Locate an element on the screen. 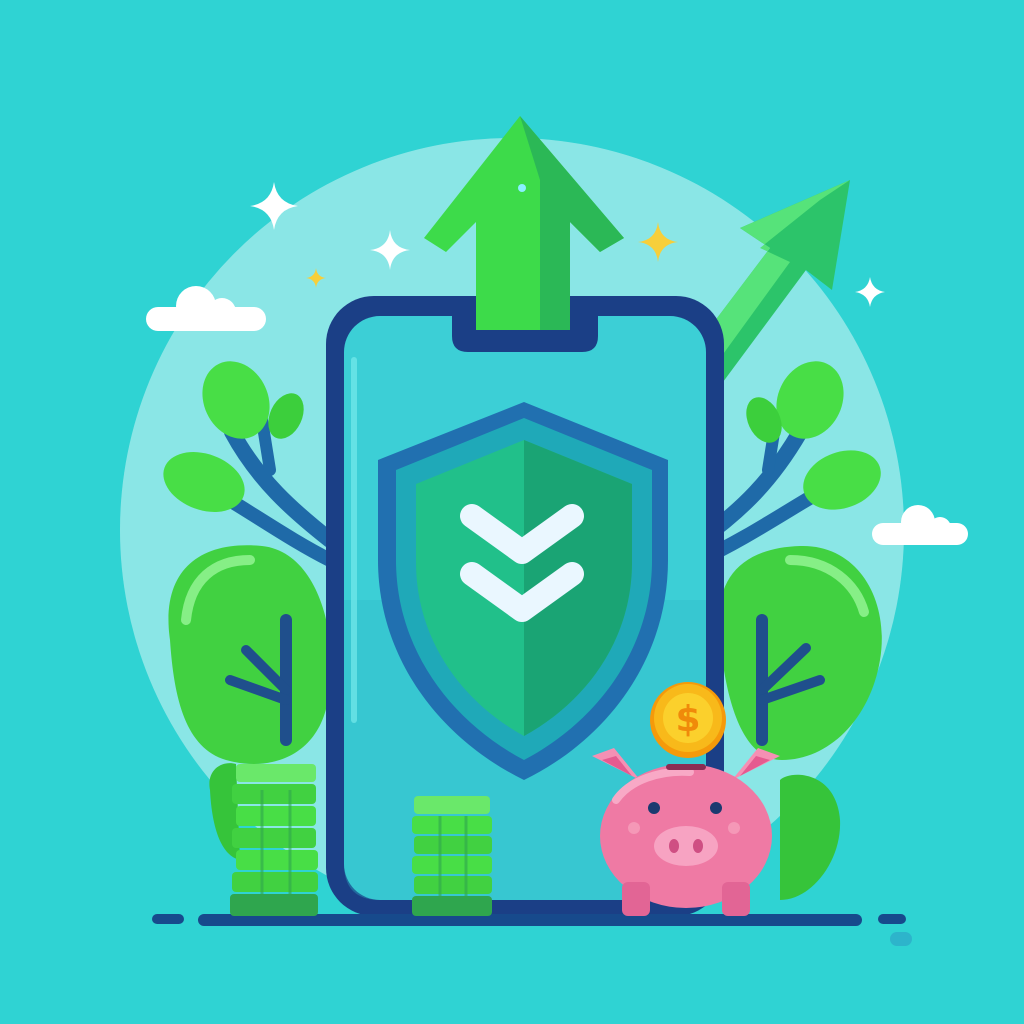 This screenshot has height=1024, width=1024. coin-stack-icon is located at coordinates (452, 856).